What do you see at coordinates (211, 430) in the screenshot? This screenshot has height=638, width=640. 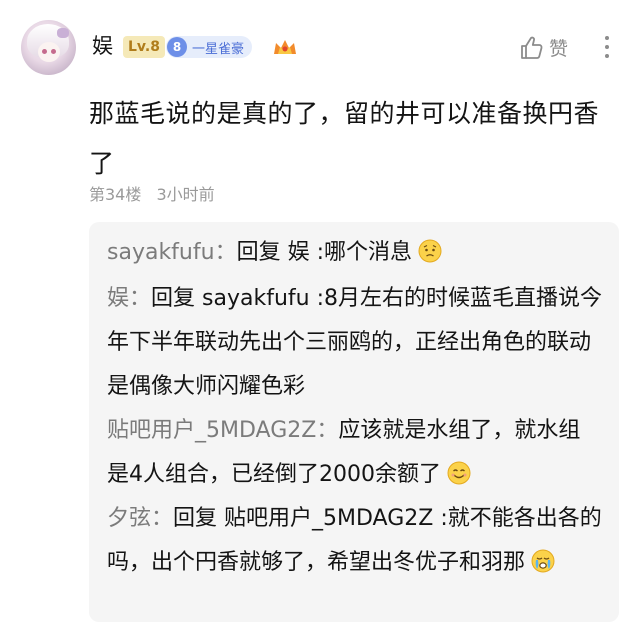 I see `reply-author: 贴吧用户_5MDAG2Z` at bounding box center [211, 430].